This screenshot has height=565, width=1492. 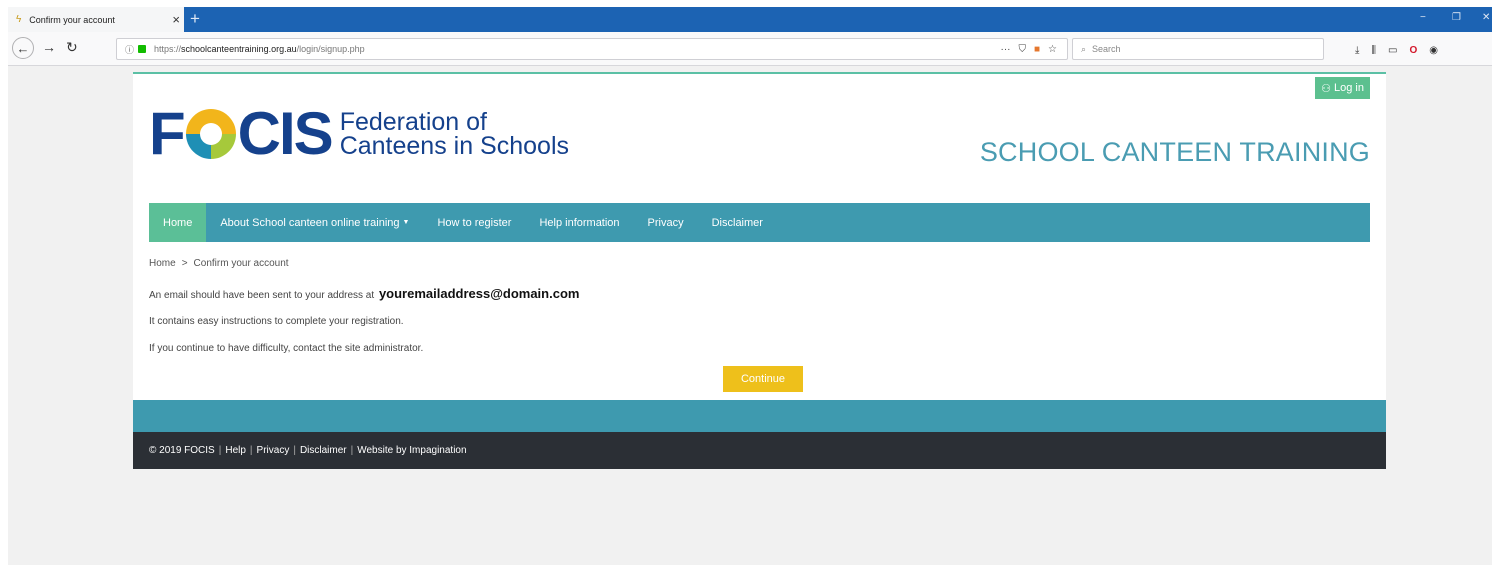 I want to click on search-icon: ⌕, so click(x=1084, y=48).